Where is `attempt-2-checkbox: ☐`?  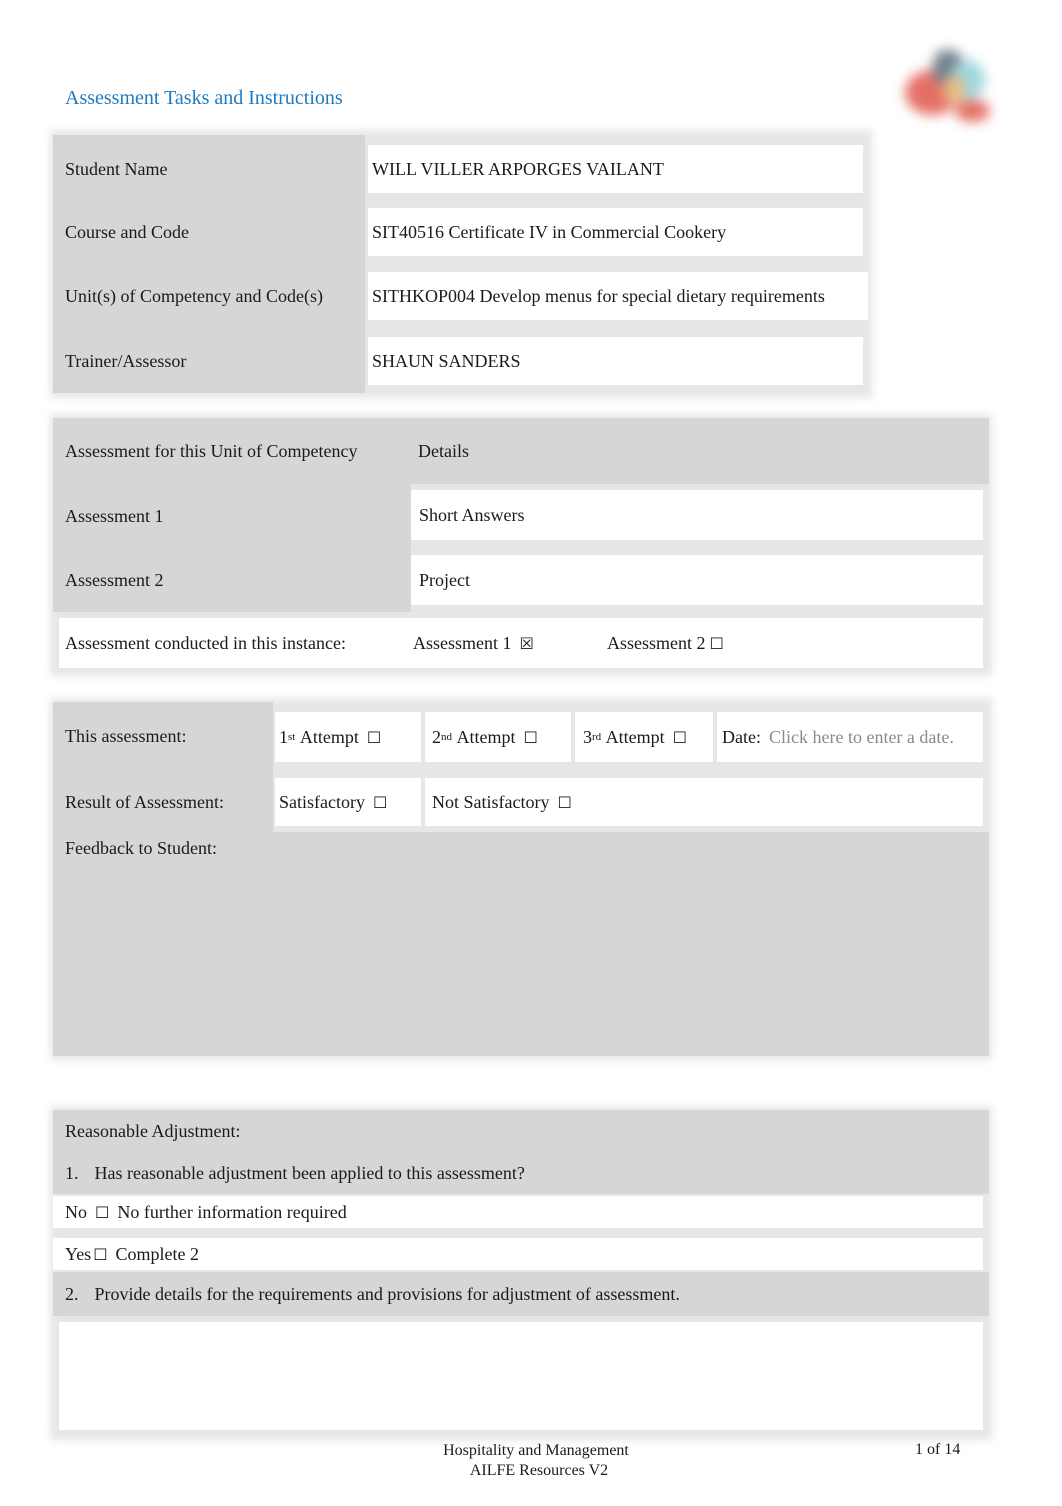
attempt-2-checkbox: ☐ is located at coordinates (531, 737).